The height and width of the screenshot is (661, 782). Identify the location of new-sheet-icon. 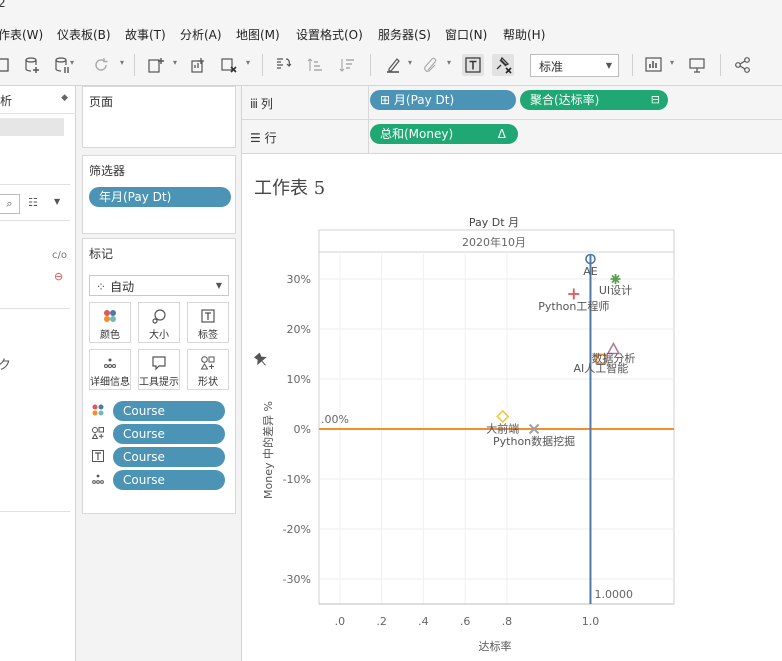
(156, 65).